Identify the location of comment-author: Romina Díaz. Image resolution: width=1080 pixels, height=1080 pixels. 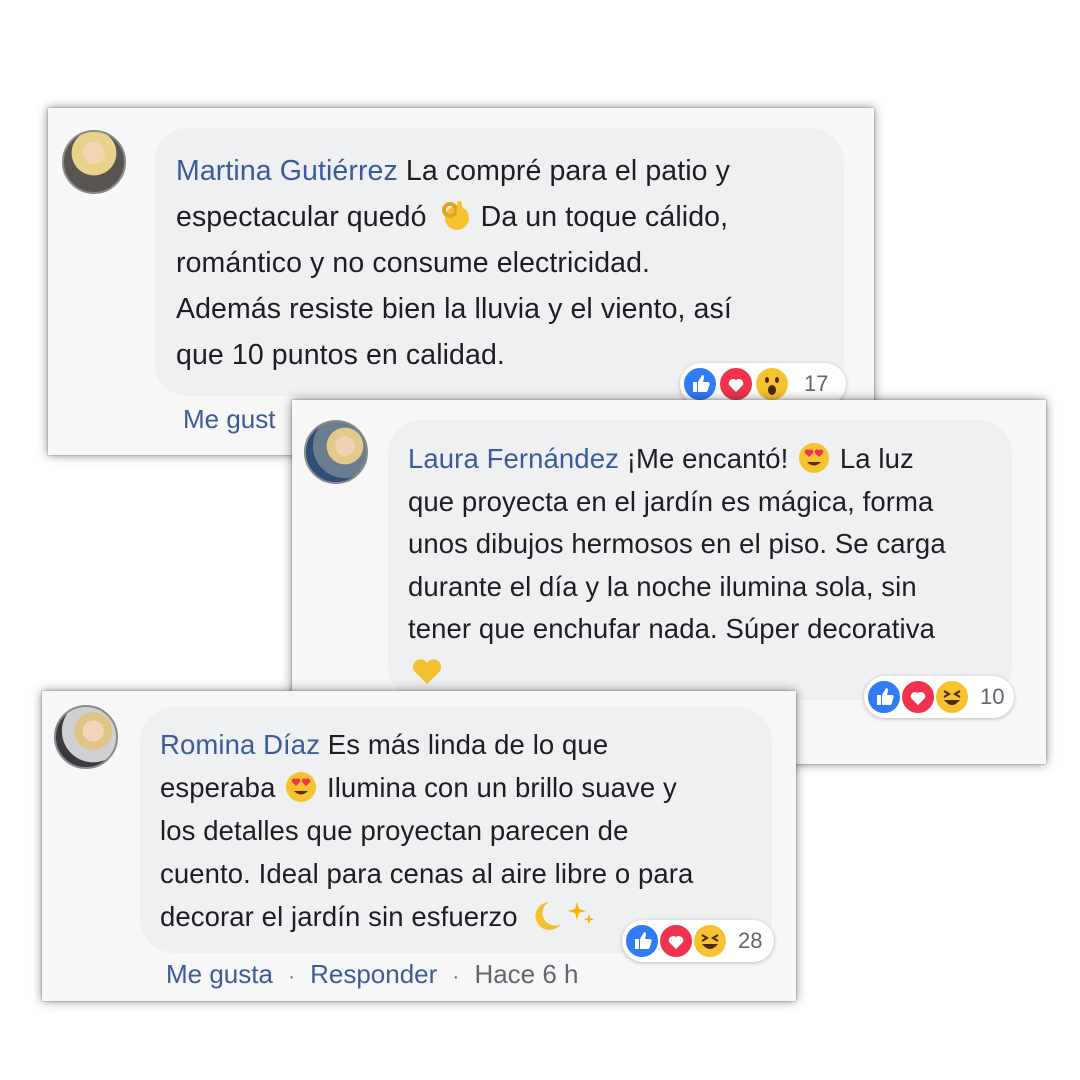
(240, 744).